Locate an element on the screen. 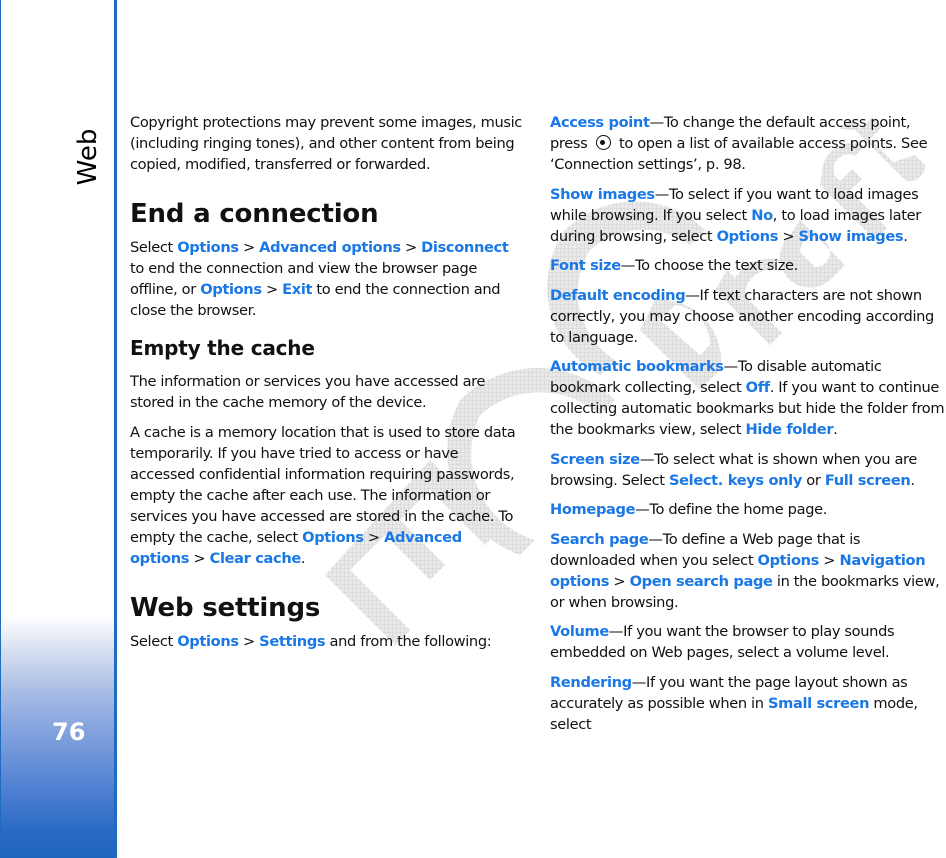 Image resolution: width=946 pixels, height=858 pixels. term-search-page: Search page is located at coordinates (599, 539).